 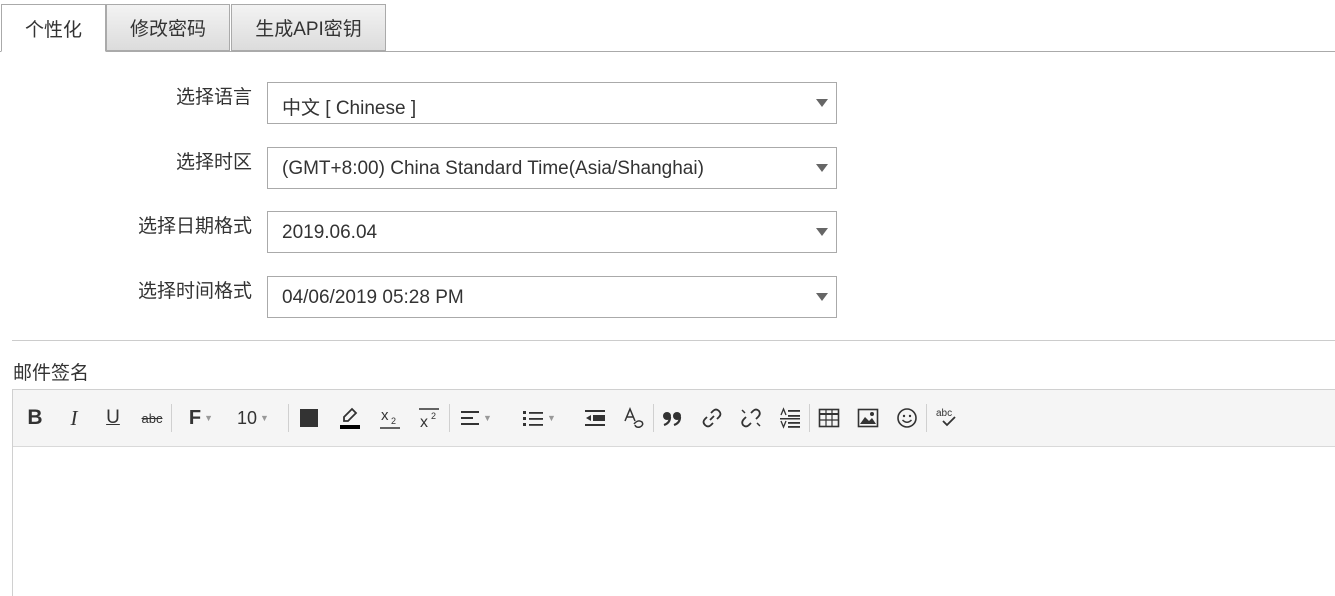 I want to click on text-color-button, so click(x=309, y=418).